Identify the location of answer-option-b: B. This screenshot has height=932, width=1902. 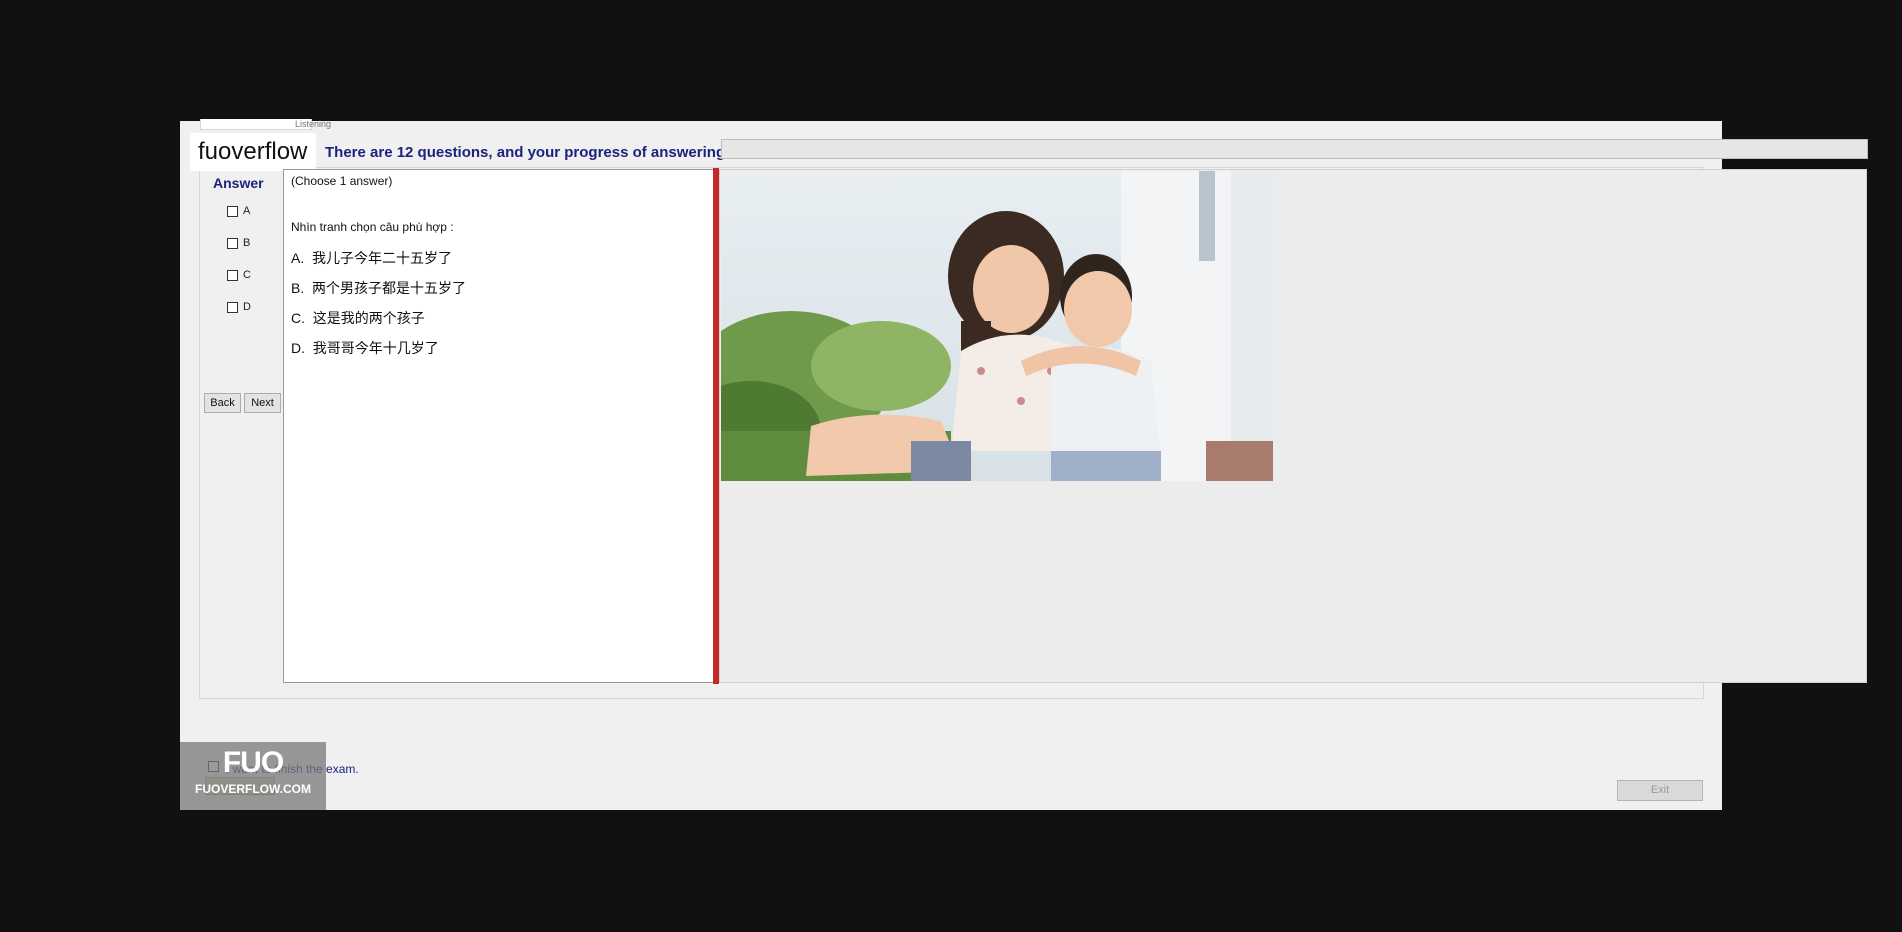
(238, 243).